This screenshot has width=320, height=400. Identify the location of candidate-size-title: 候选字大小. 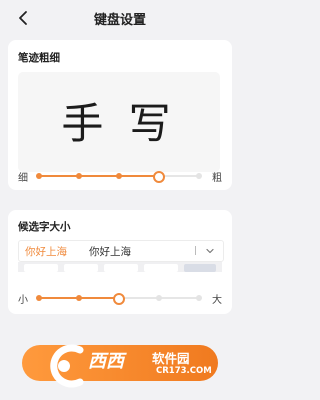
(44, 227).